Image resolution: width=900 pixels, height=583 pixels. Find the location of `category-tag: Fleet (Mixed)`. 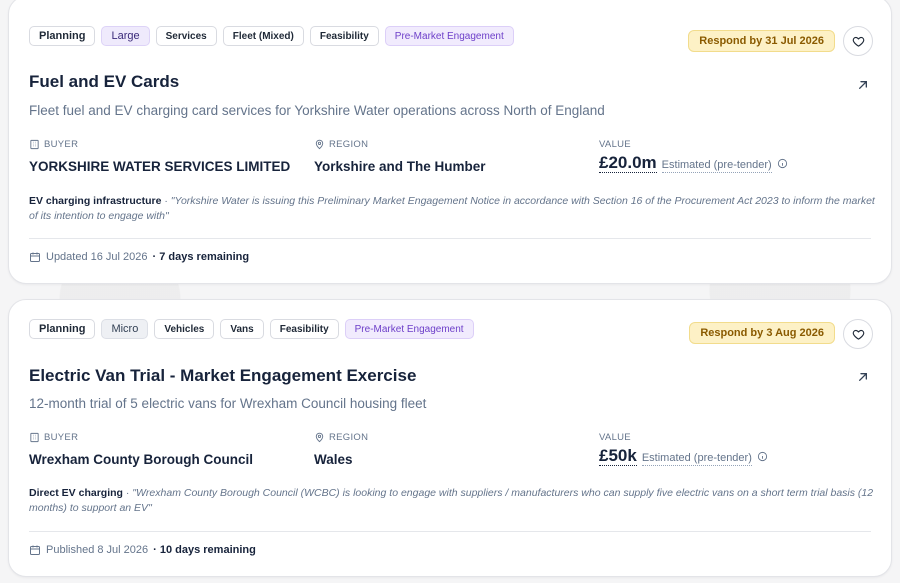

category-tag: Fleet (Mixed) is located at coordinates (263, 36).